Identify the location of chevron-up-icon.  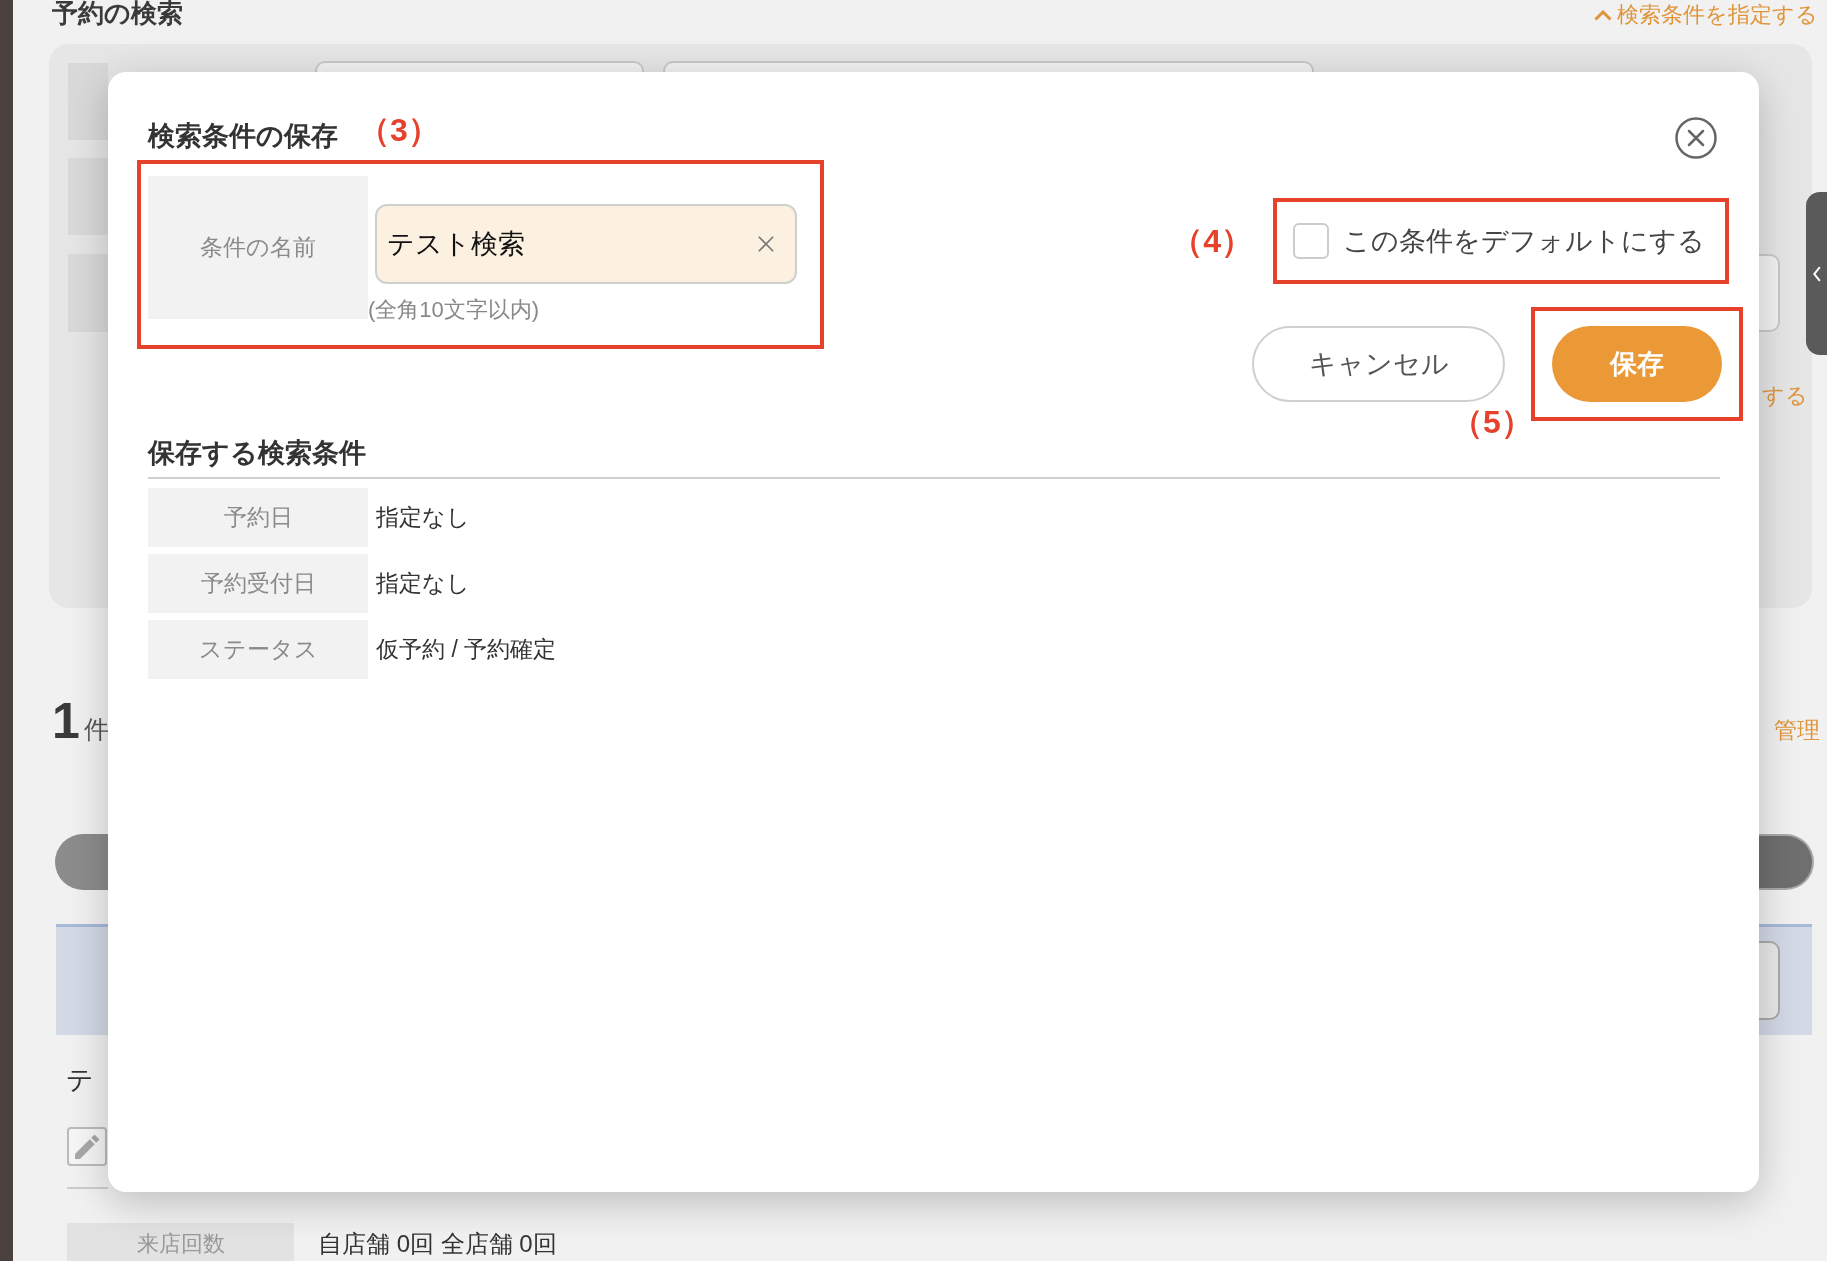
(1603, 15).